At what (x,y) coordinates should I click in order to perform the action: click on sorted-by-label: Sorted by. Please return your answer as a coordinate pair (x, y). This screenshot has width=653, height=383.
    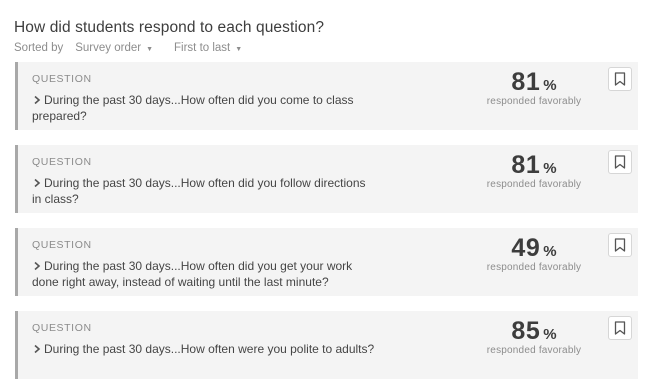
    Looking at the image, I should click on (39, 48).